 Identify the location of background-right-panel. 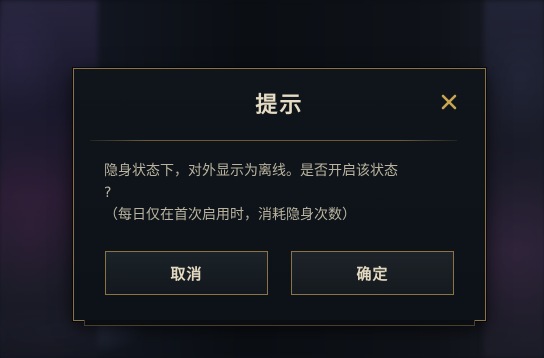
(514, 179).